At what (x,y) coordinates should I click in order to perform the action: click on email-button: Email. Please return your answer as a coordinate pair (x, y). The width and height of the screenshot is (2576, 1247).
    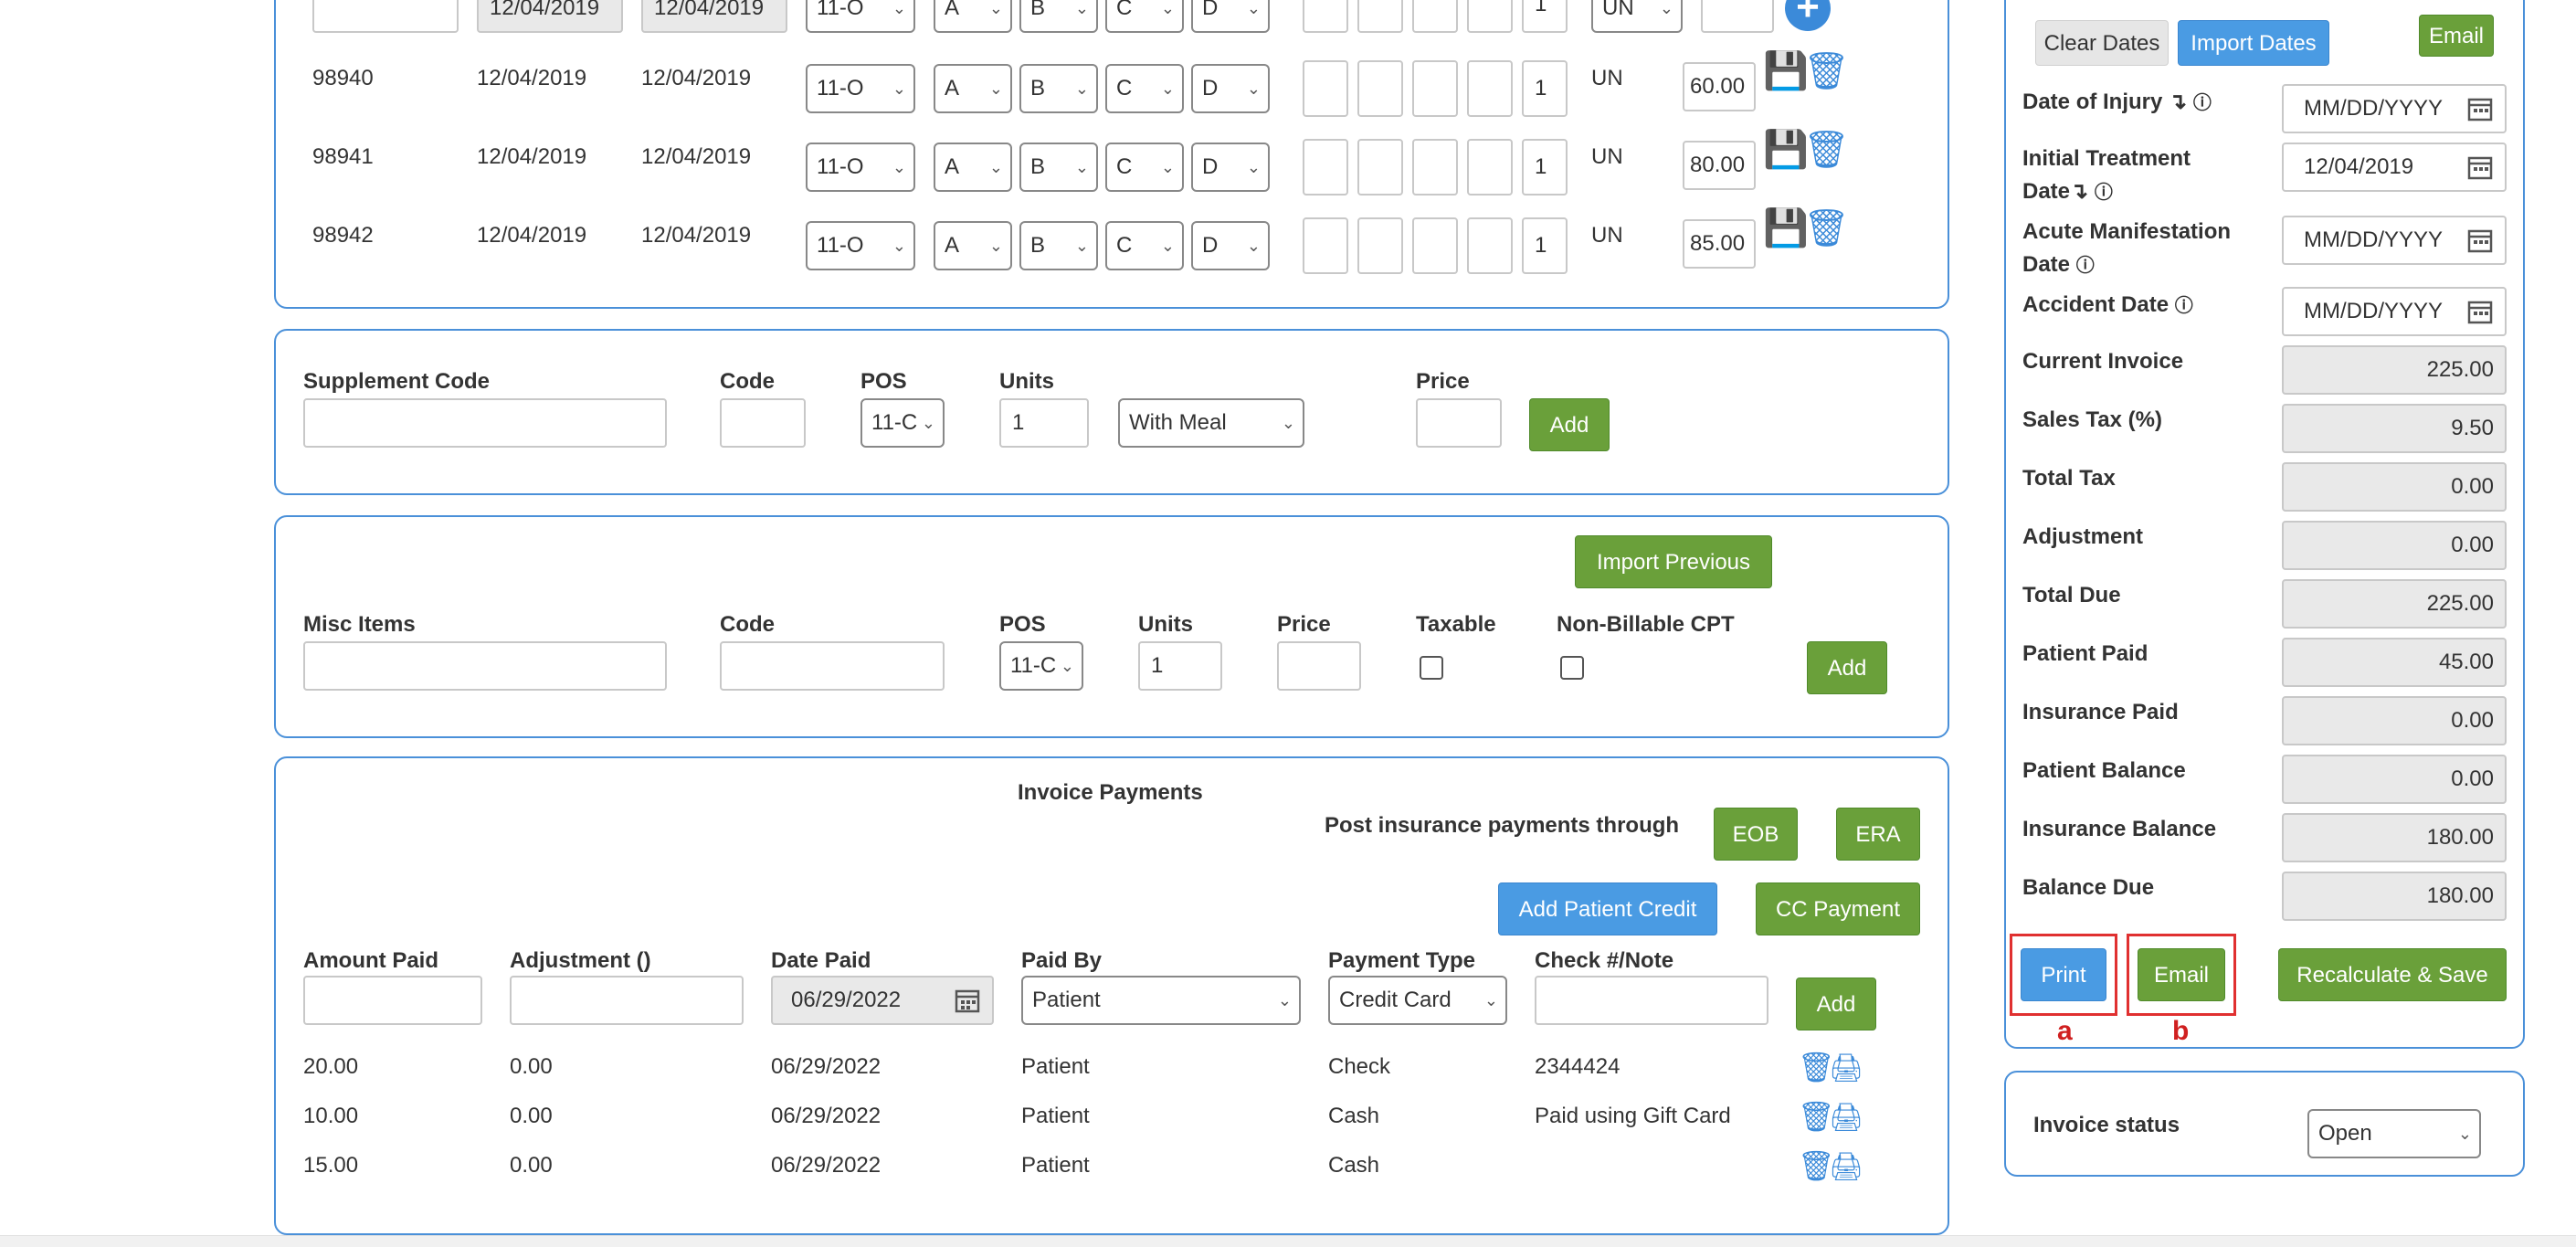
    Looking at the image, I should click on (2181, 974).